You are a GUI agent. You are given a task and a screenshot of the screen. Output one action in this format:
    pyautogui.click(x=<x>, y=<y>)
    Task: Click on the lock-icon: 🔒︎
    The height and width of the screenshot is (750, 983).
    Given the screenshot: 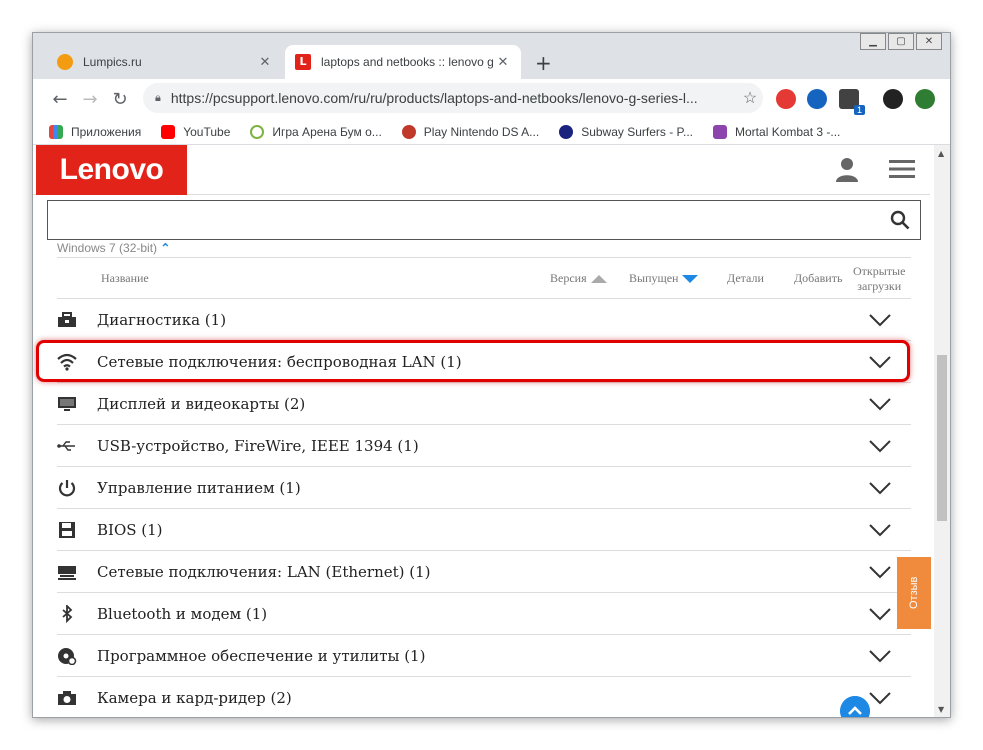 What is the action you would take?
    pyautogui.click(x=158, y=98)
    